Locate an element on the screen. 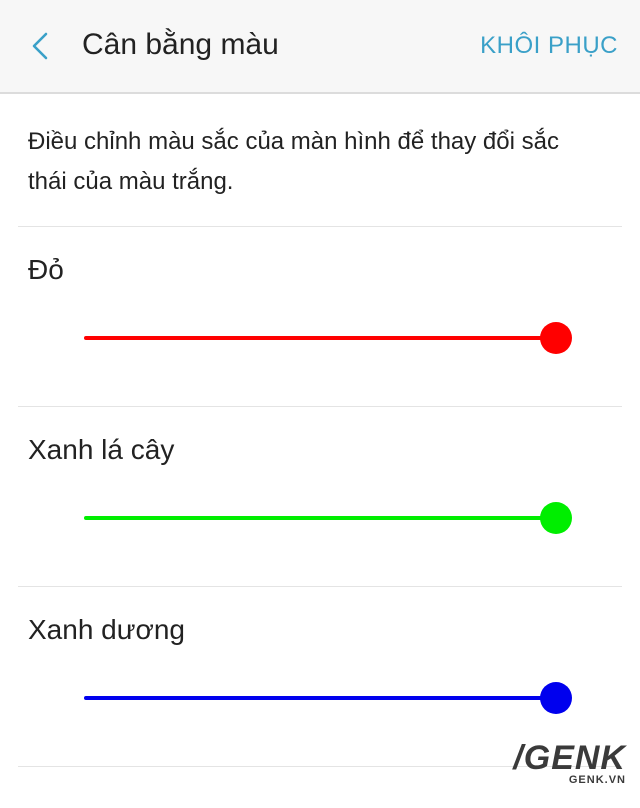 Image resolution: width=640 pixels, height=808 pixels. blue-slider-thumb is located at coordinates (556, 698).